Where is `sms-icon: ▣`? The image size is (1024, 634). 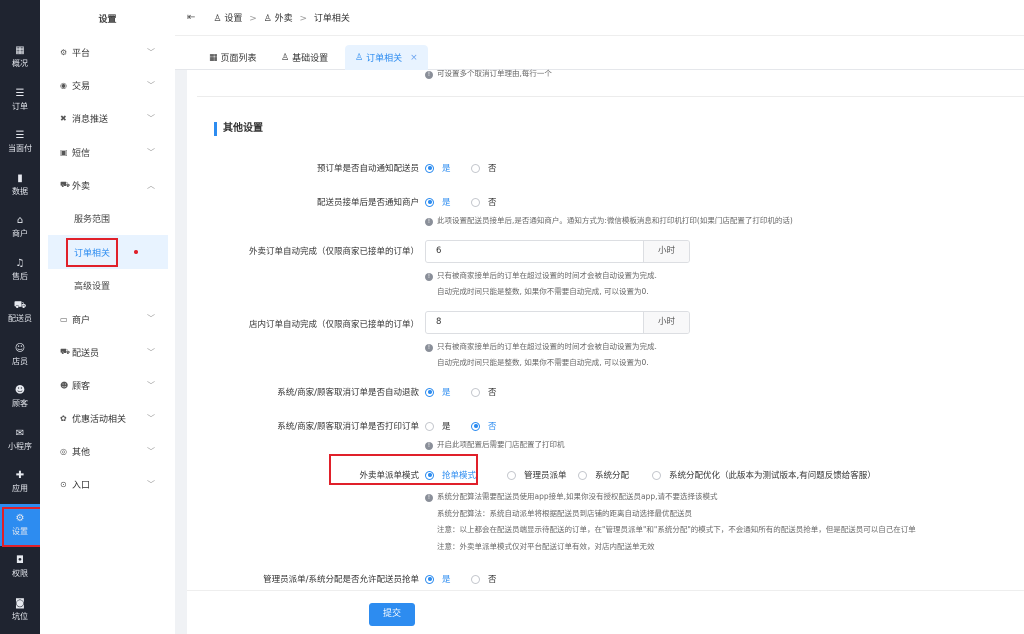
sms-icon: ▣ is located at coordinates (64, 152).